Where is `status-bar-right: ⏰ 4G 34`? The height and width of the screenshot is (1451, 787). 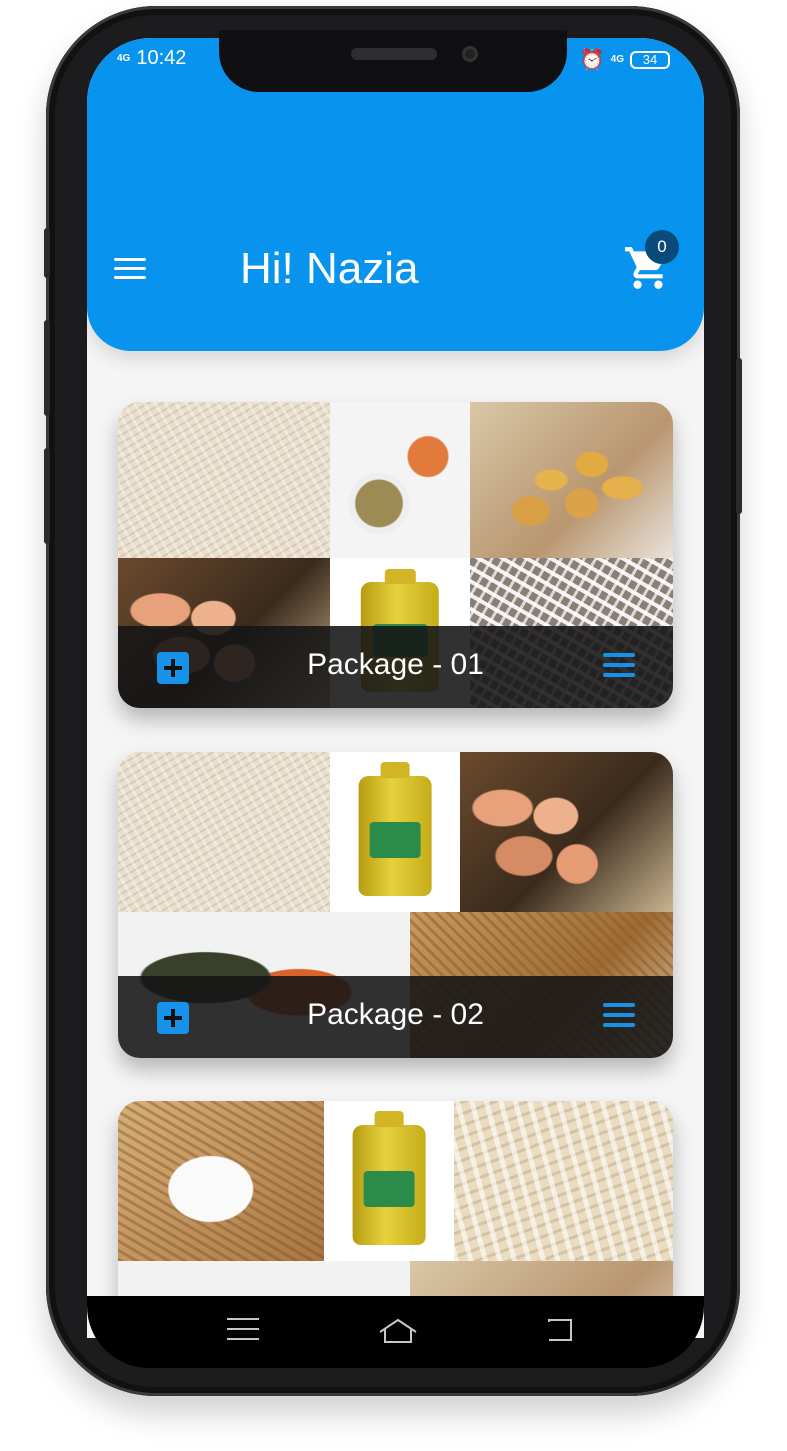 status-bar-right: ⏰ 4G 34 is located at coordinates (625, 59).